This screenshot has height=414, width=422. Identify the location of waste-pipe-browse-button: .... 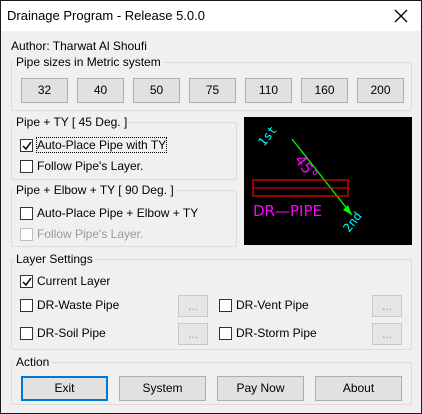
(193, 306).